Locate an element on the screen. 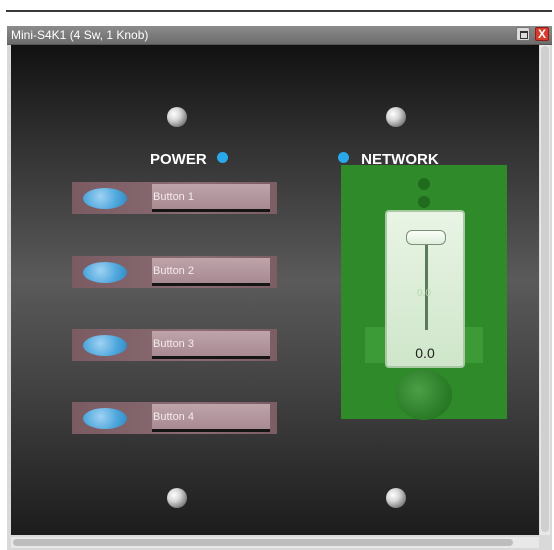 The image size is (554, 550). close-button: X is located at coordinates (542, 34).